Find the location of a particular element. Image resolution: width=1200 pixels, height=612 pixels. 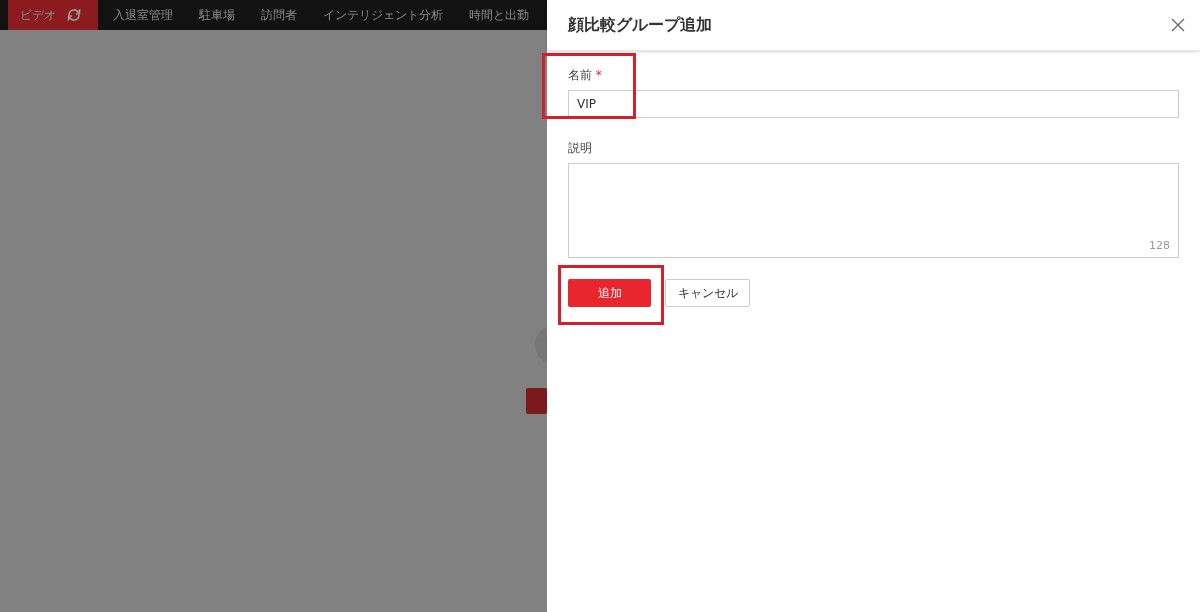

refresh-icon is located at coordinates (74, 15).